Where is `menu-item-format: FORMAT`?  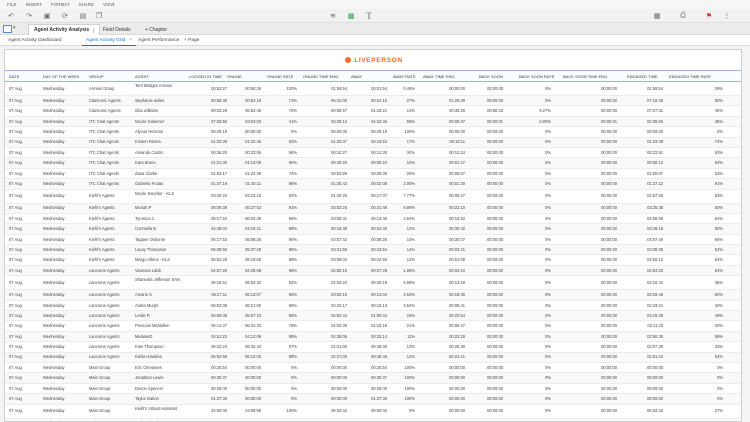
menu-item-format: FORMAT is located at coordinates (60, 4).